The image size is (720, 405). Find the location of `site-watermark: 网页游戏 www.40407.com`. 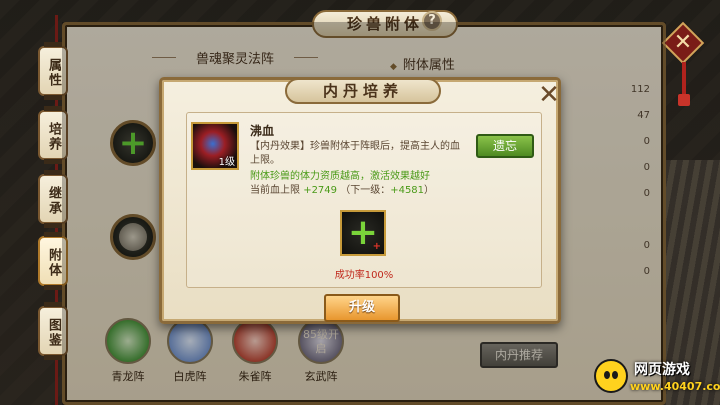

site-watermark: 网页游戏 www.40407.com is located at coordinates (657, 378).